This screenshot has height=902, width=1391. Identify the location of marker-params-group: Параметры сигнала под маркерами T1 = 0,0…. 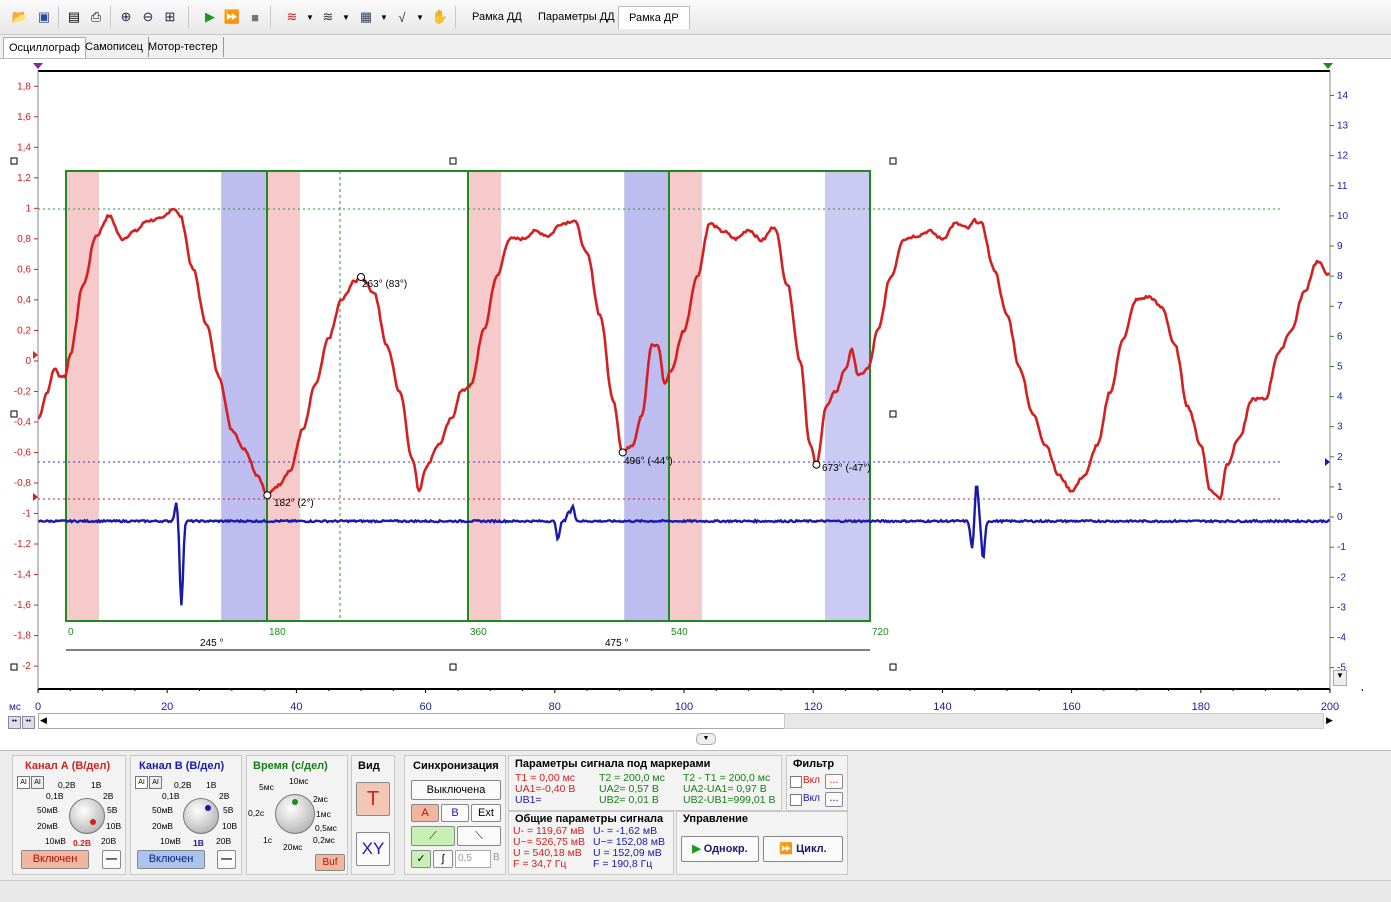
(645, 783).